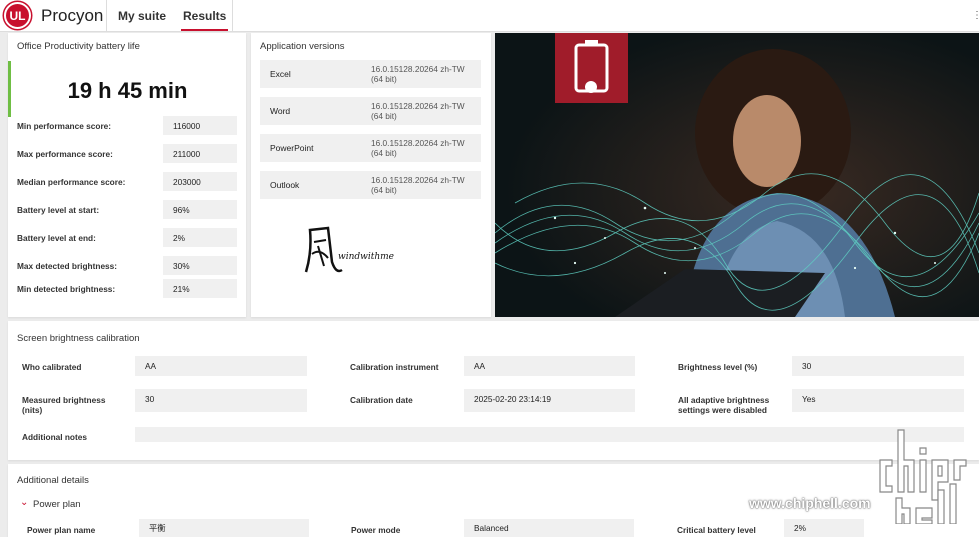  Describe the element at coordinates (549, 528) in the screenshot. I see `power-mode-value: Balanced` at that location.